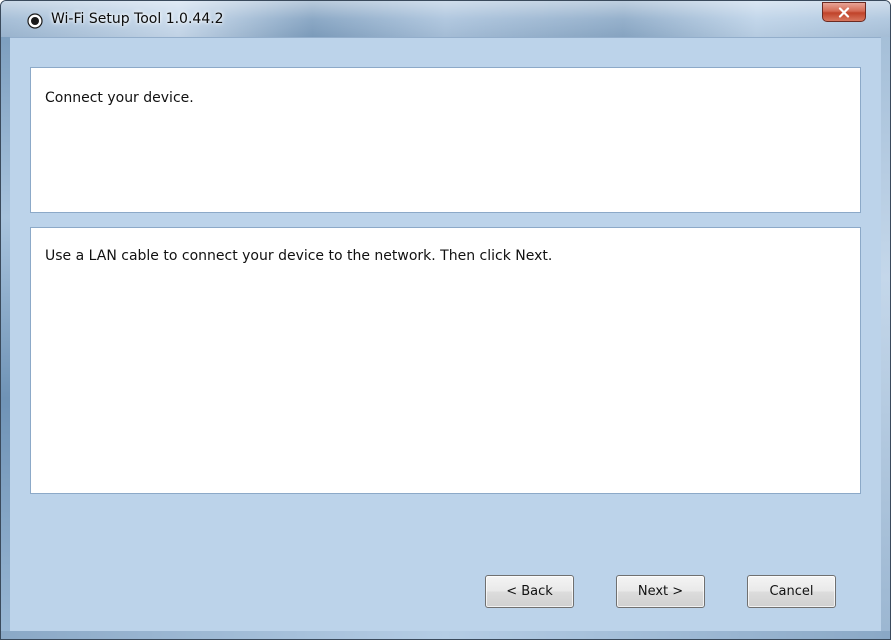  Describe the element at coordinates (35, 21) in the screenshot. I see `radio-dot-icon` at that location.